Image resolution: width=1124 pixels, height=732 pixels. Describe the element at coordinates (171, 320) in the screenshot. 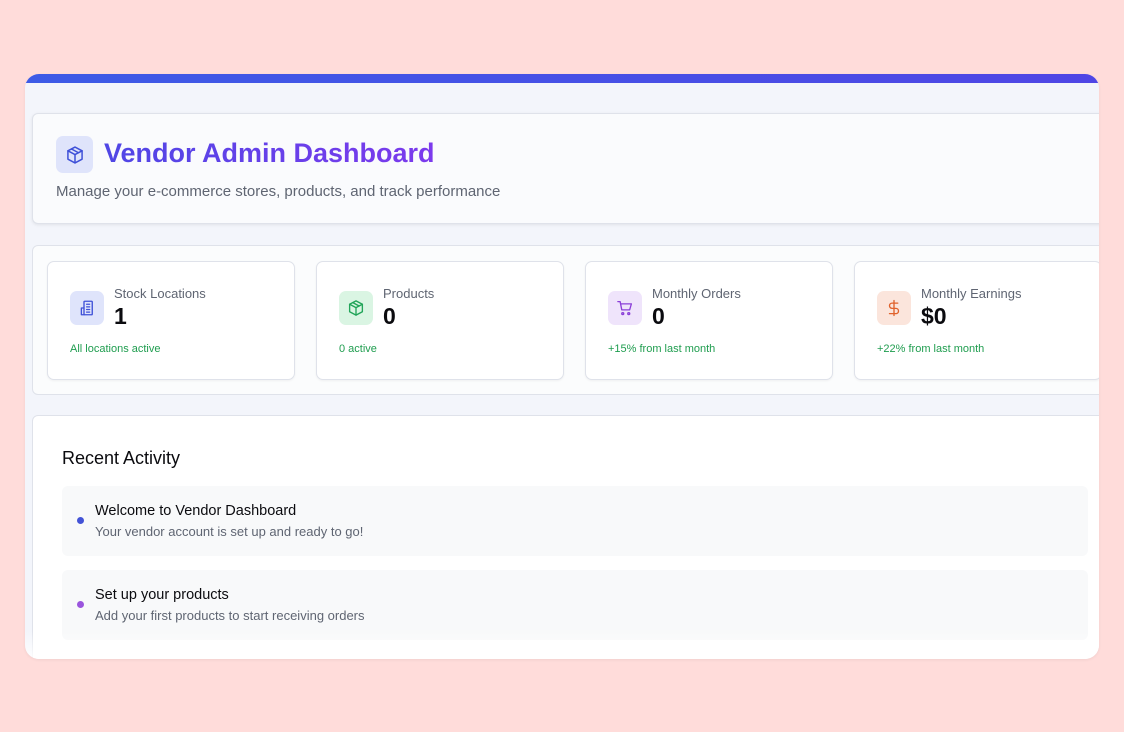

I see `stat-card-stock-locations: Stock Locations 1 All locations active` at that location.